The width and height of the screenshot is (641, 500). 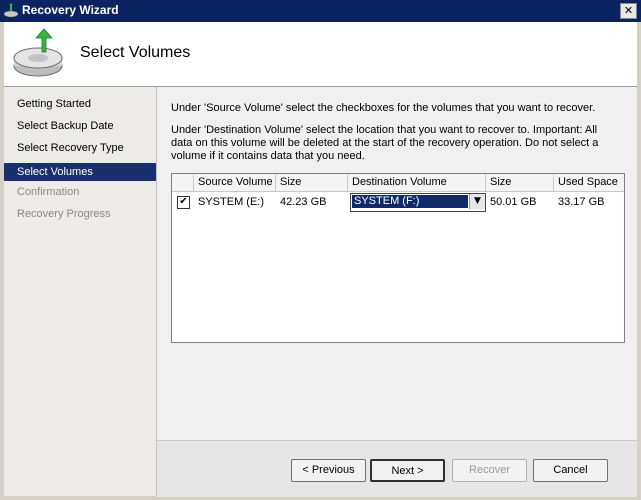 I want to click on destination-volume-value: SYSTEM (F:), so click(x=410, y=201).